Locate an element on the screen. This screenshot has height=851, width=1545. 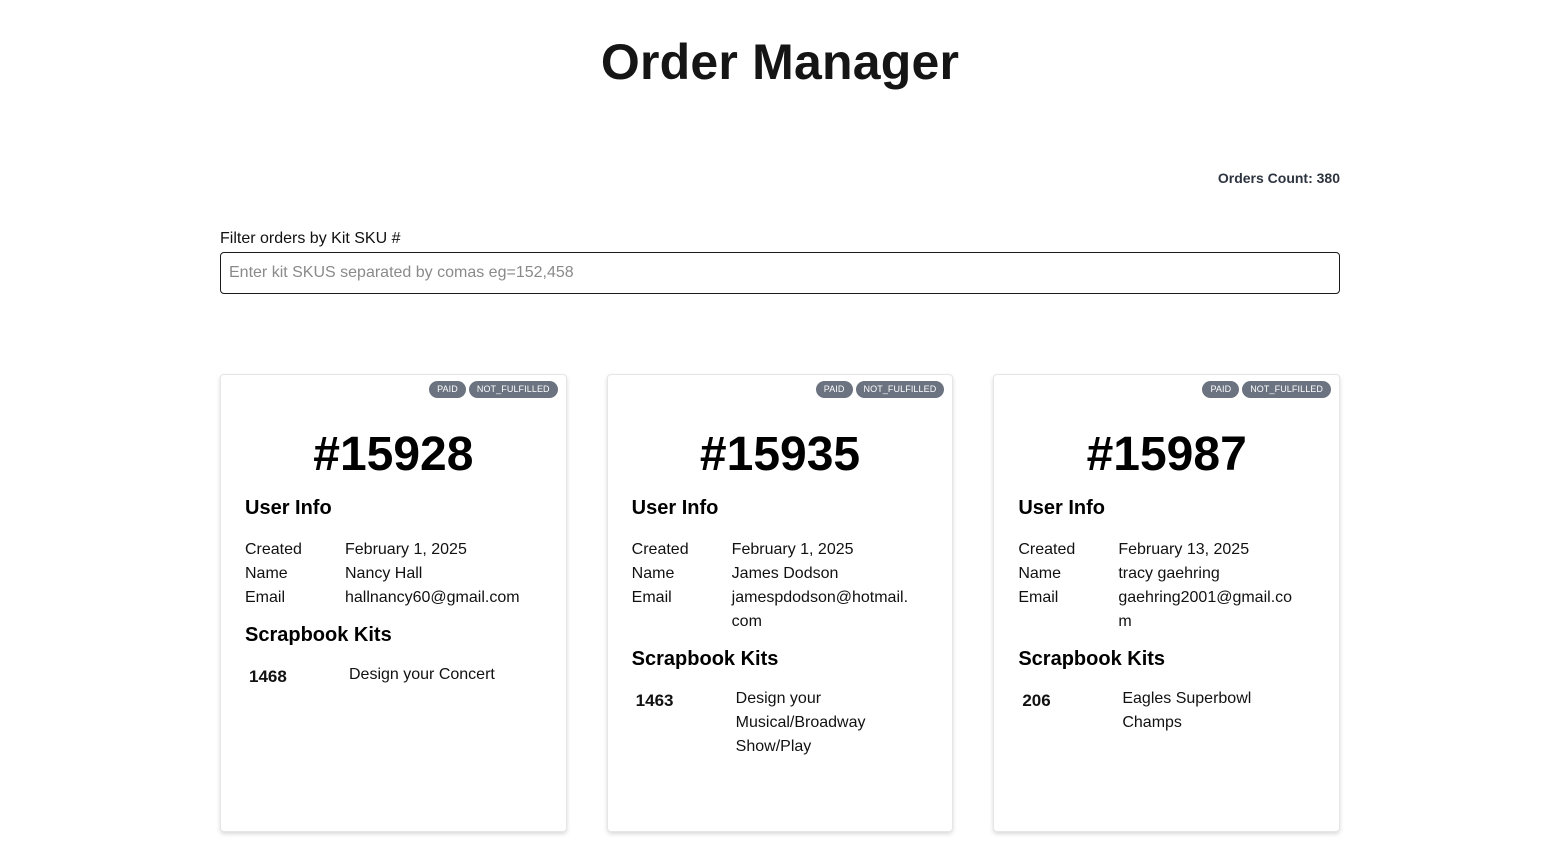
page-title: Order Manager is located at coordinates (780, 62).